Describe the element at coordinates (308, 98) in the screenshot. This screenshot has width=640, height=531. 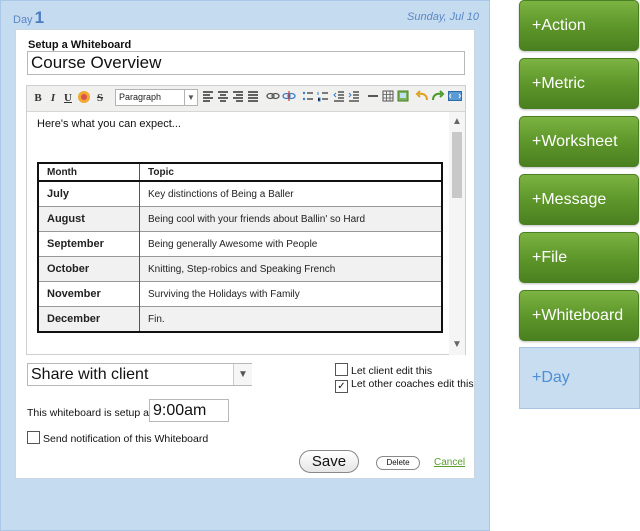
I see `bullet-list-icon` at that location.